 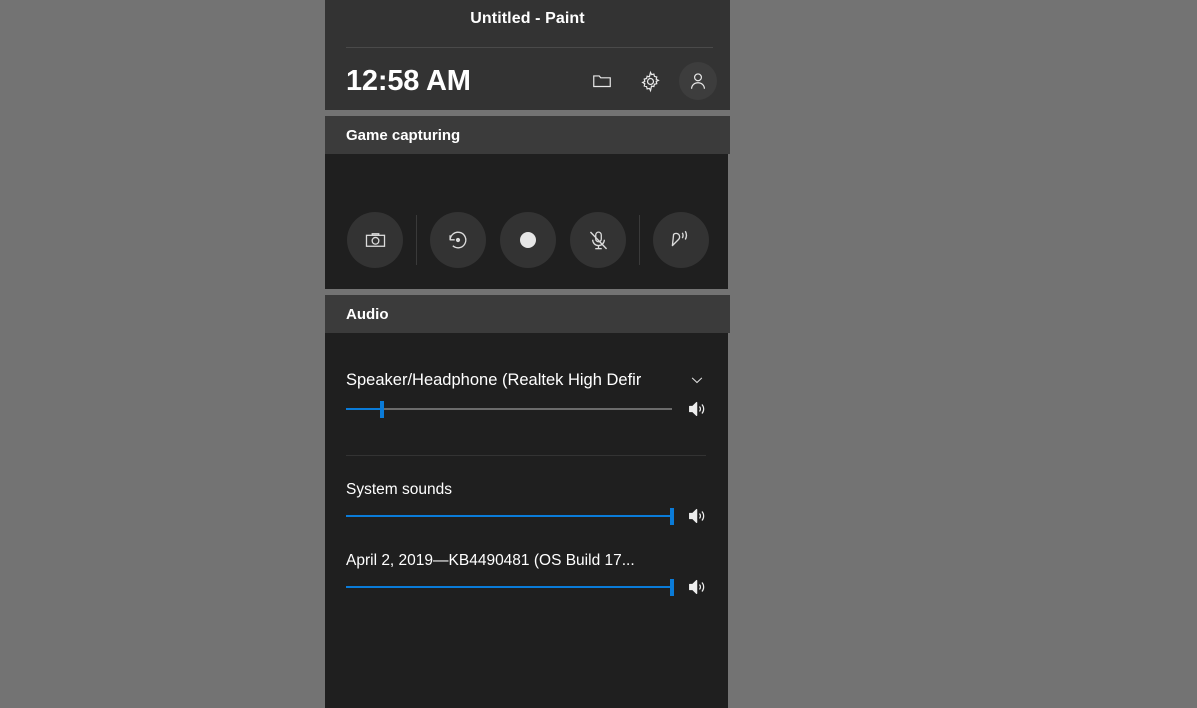 I want to click on master-volume-slider, so click(x=509, y=409).